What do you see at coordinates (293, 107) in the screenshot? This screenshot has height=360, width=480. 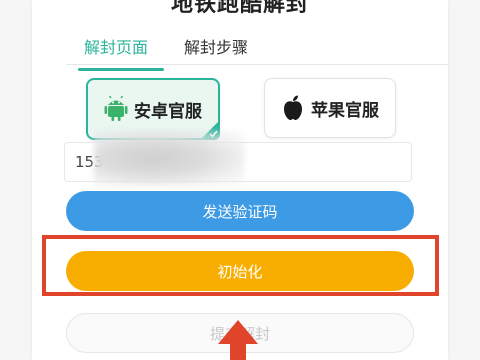 I see `apple-icon` at bounding box center [293, 107].